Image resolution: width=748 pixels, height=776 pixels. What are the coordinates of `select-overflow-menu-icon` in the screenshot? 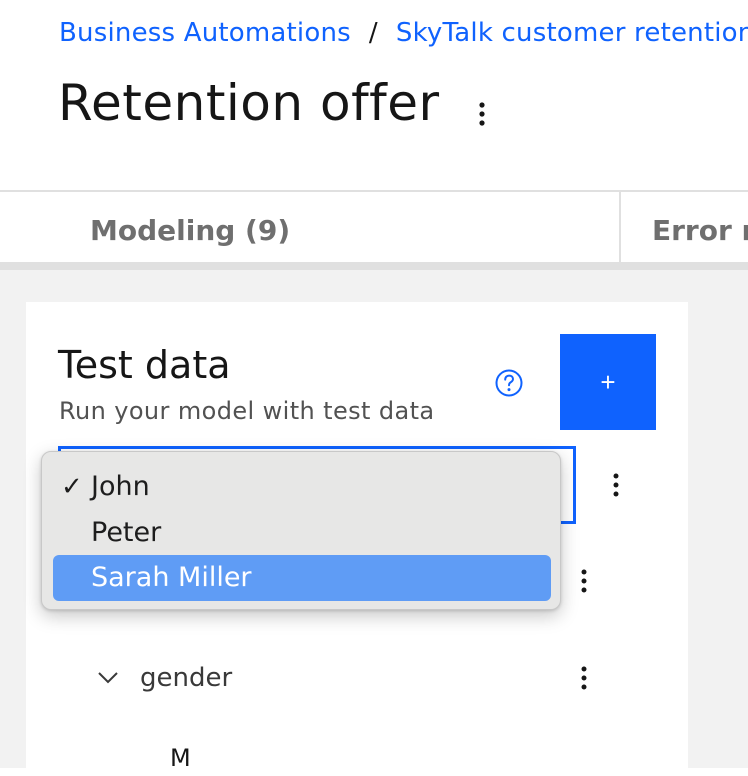 It's located at (616, 485).